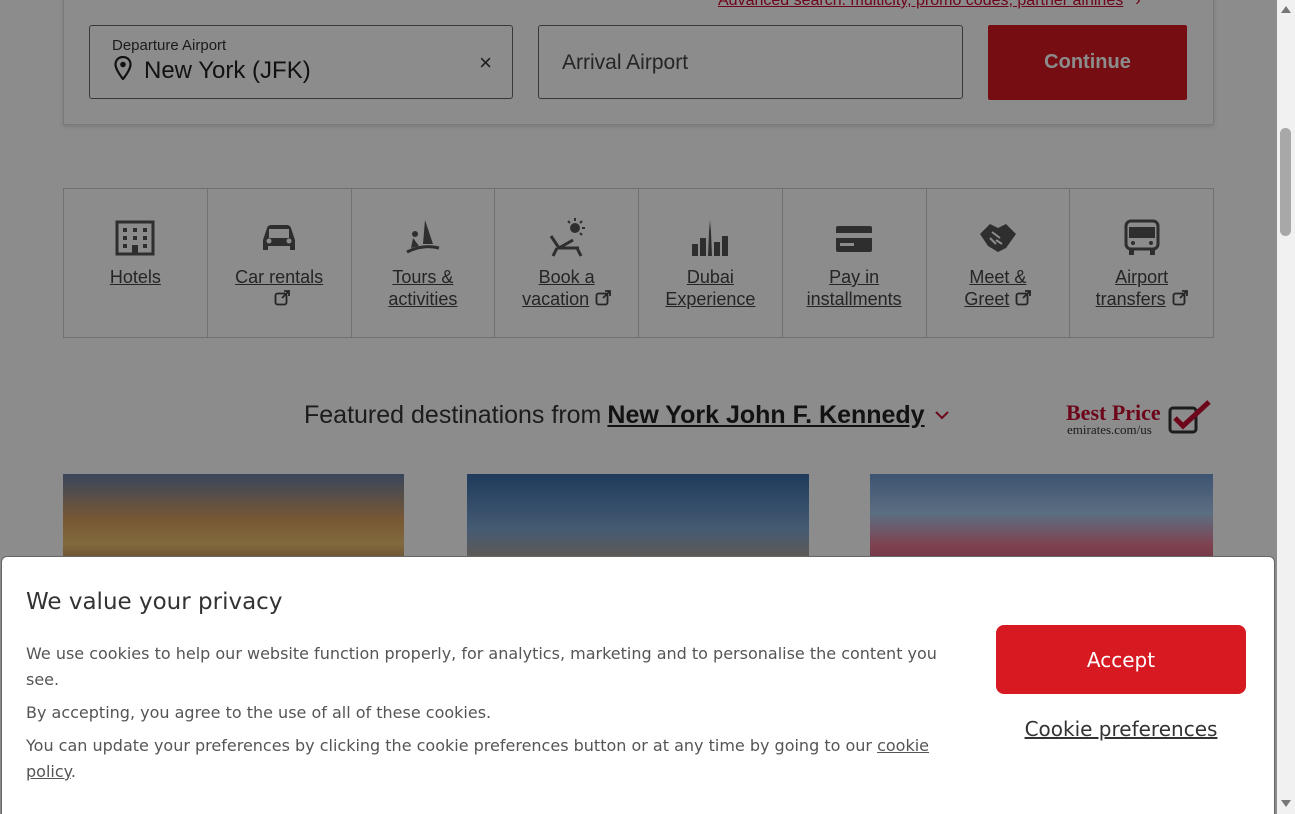 The width and height of the screenshot is (1295, 814). I want to click on scroll-up-arrow-icon, so click(1286, 9).